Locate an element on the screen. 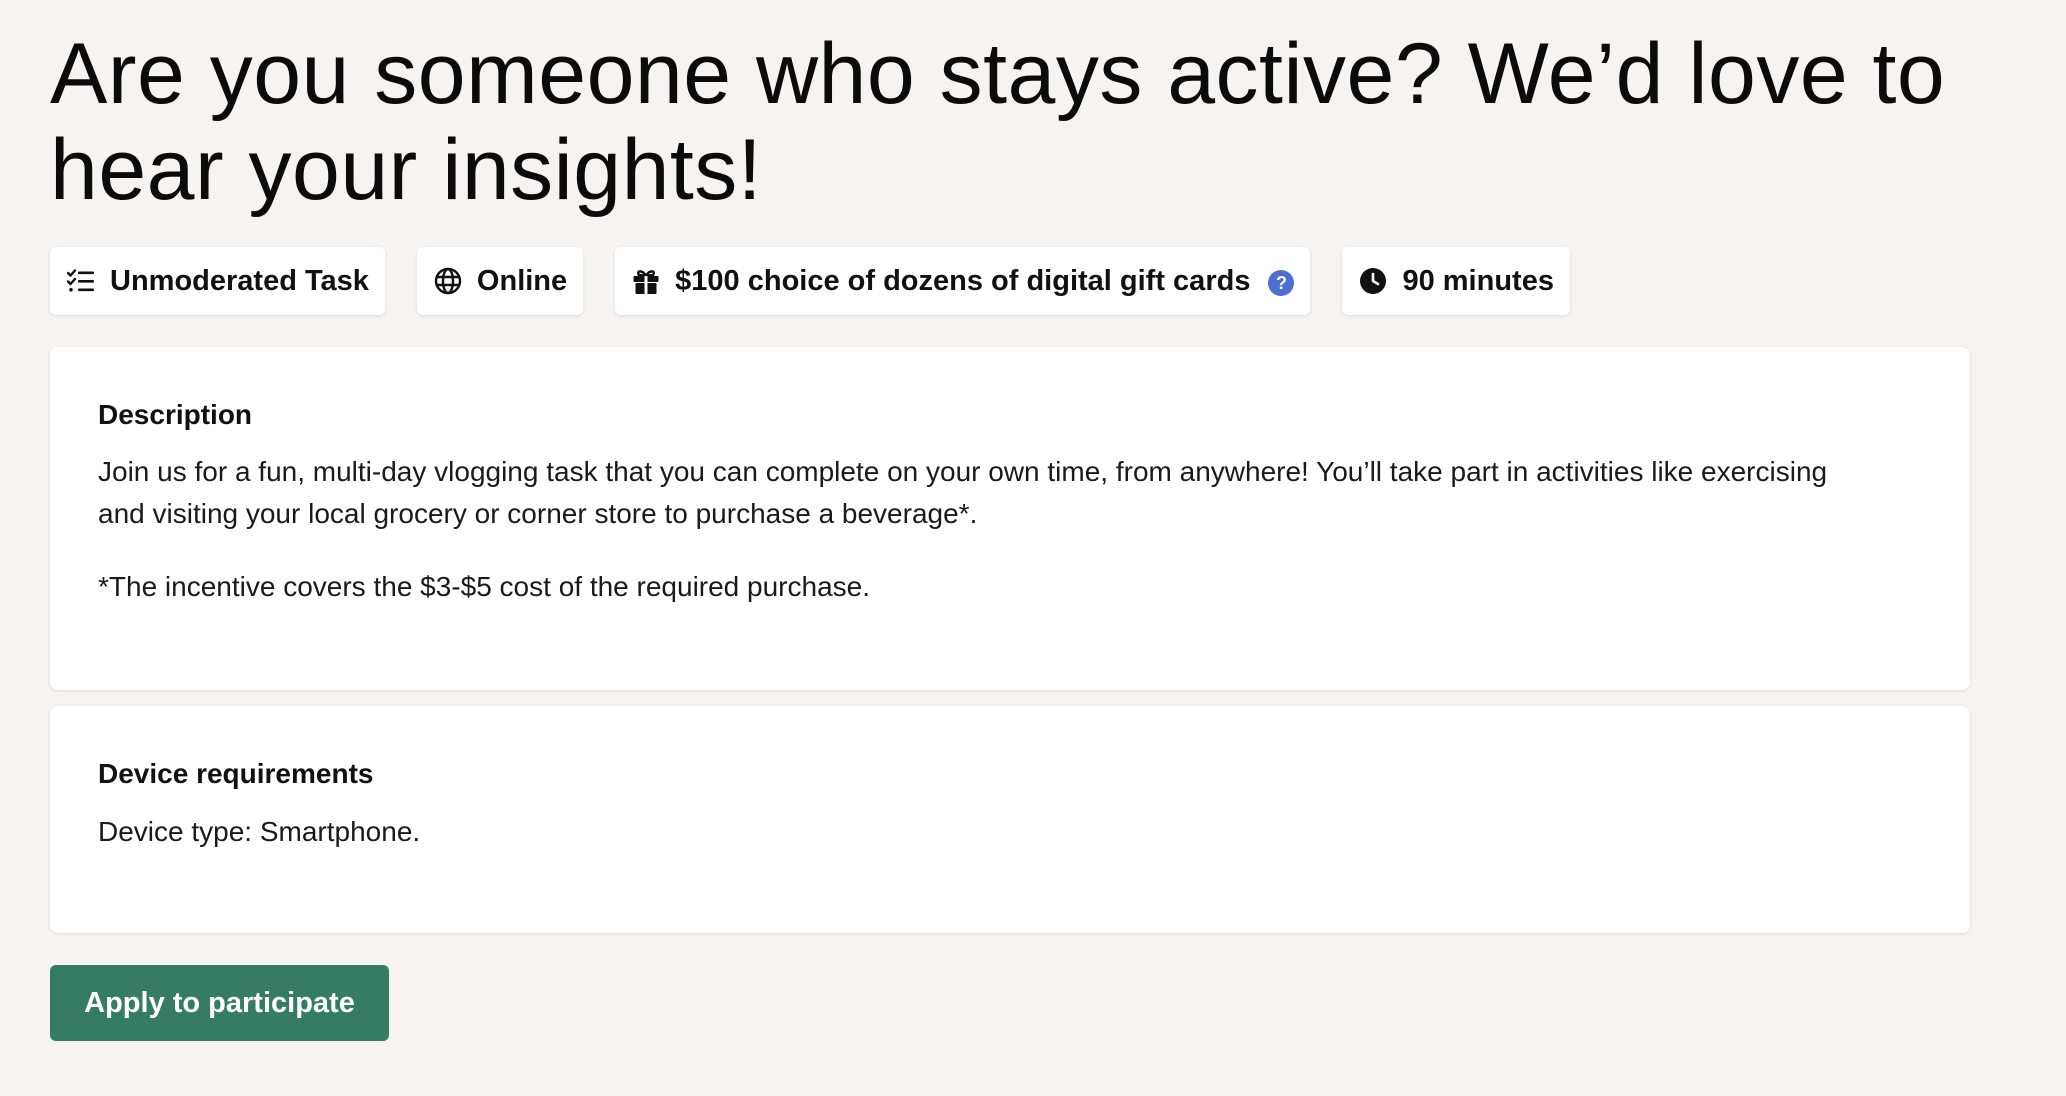 The image size is (2066, 1096). globe-icon is located at coordinates (448, 281).